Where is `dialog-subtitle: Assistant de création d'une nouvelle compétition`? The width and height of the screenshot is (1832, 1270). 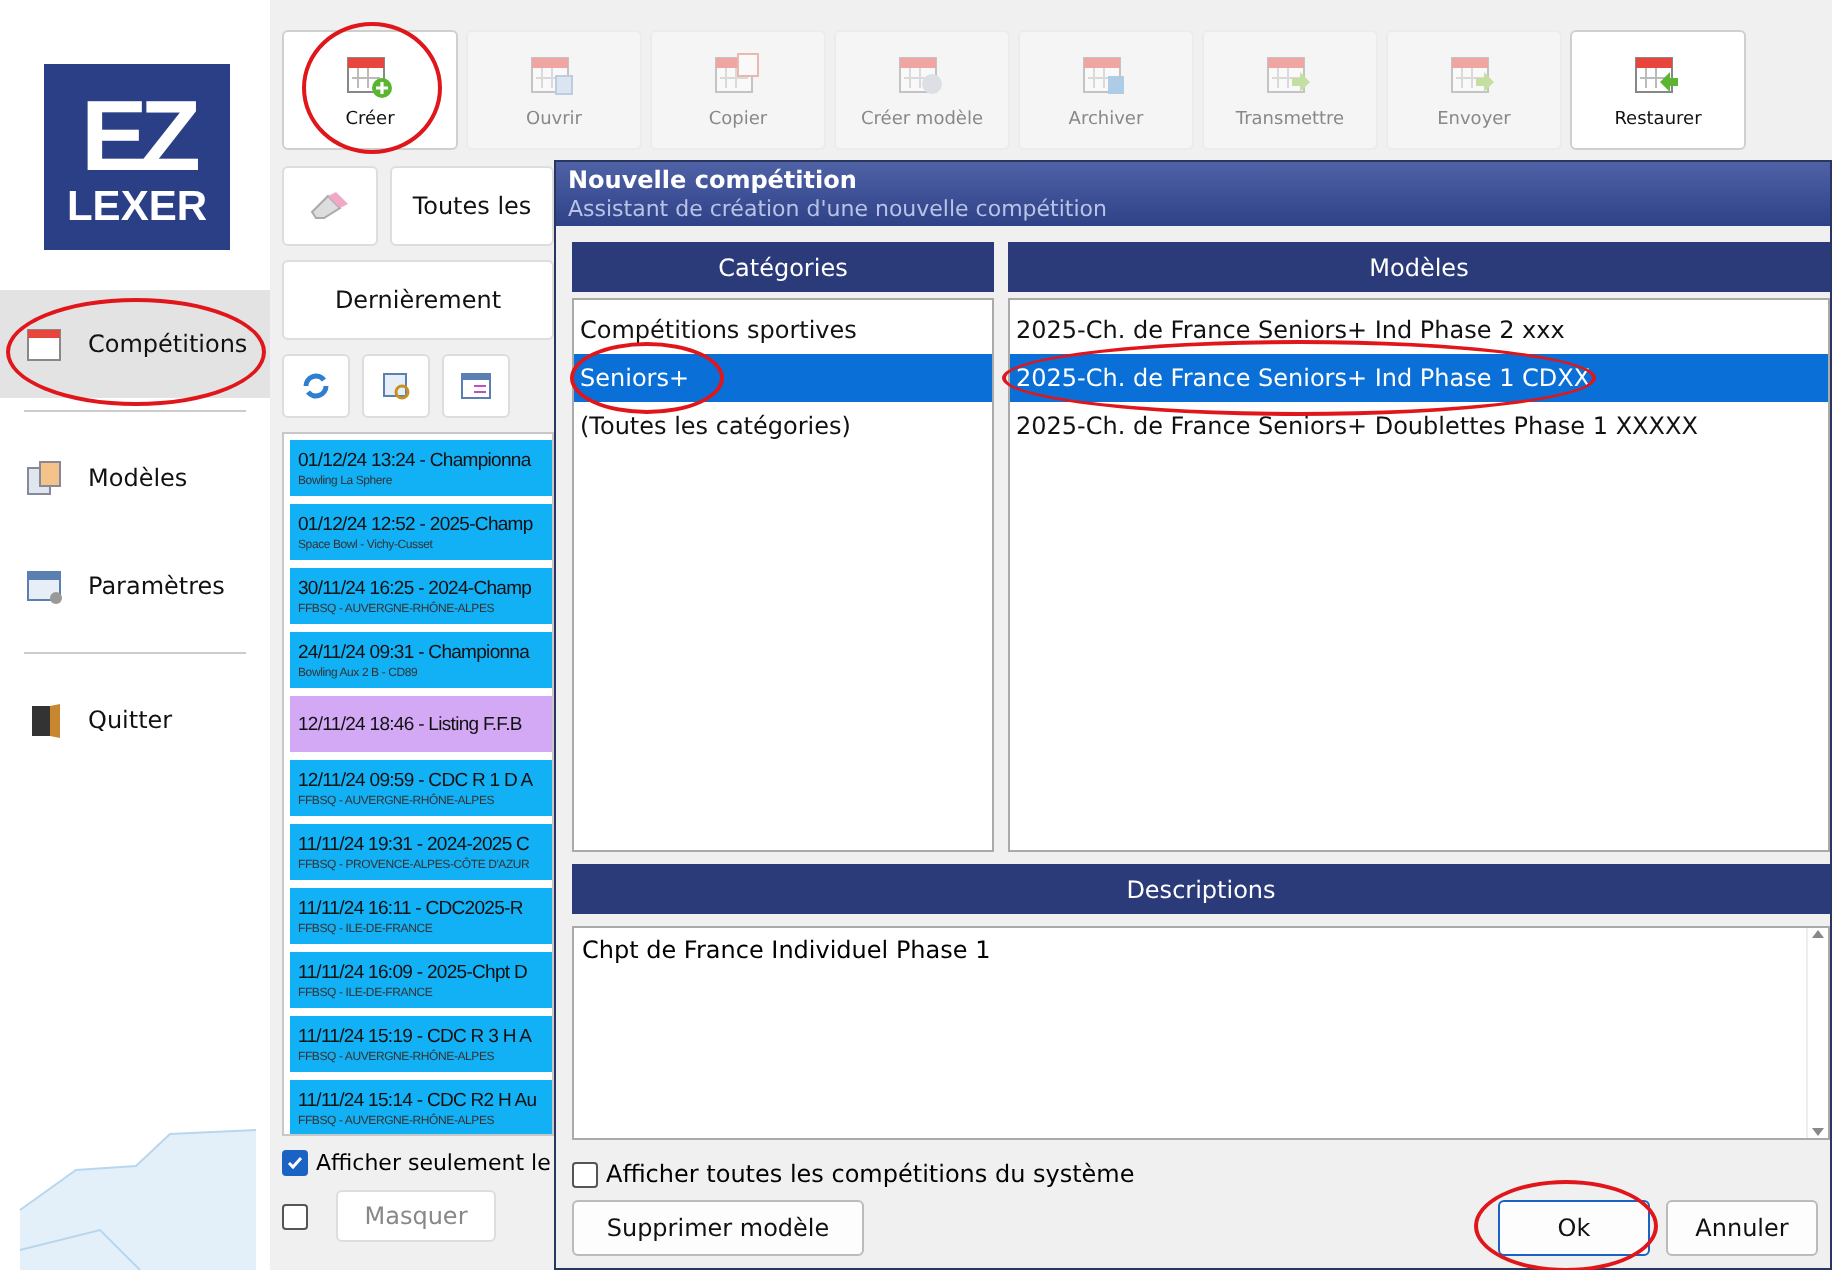 dialog-subtitle: Assistant de création d'une nouvelle compétition is located at coordinates (838, 209).